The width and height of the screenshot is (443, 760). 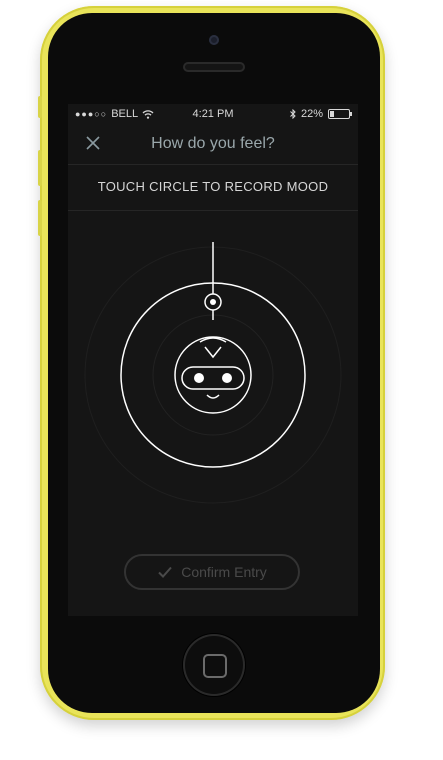 I want to click on battery-icon, so click(x=340, y=114).